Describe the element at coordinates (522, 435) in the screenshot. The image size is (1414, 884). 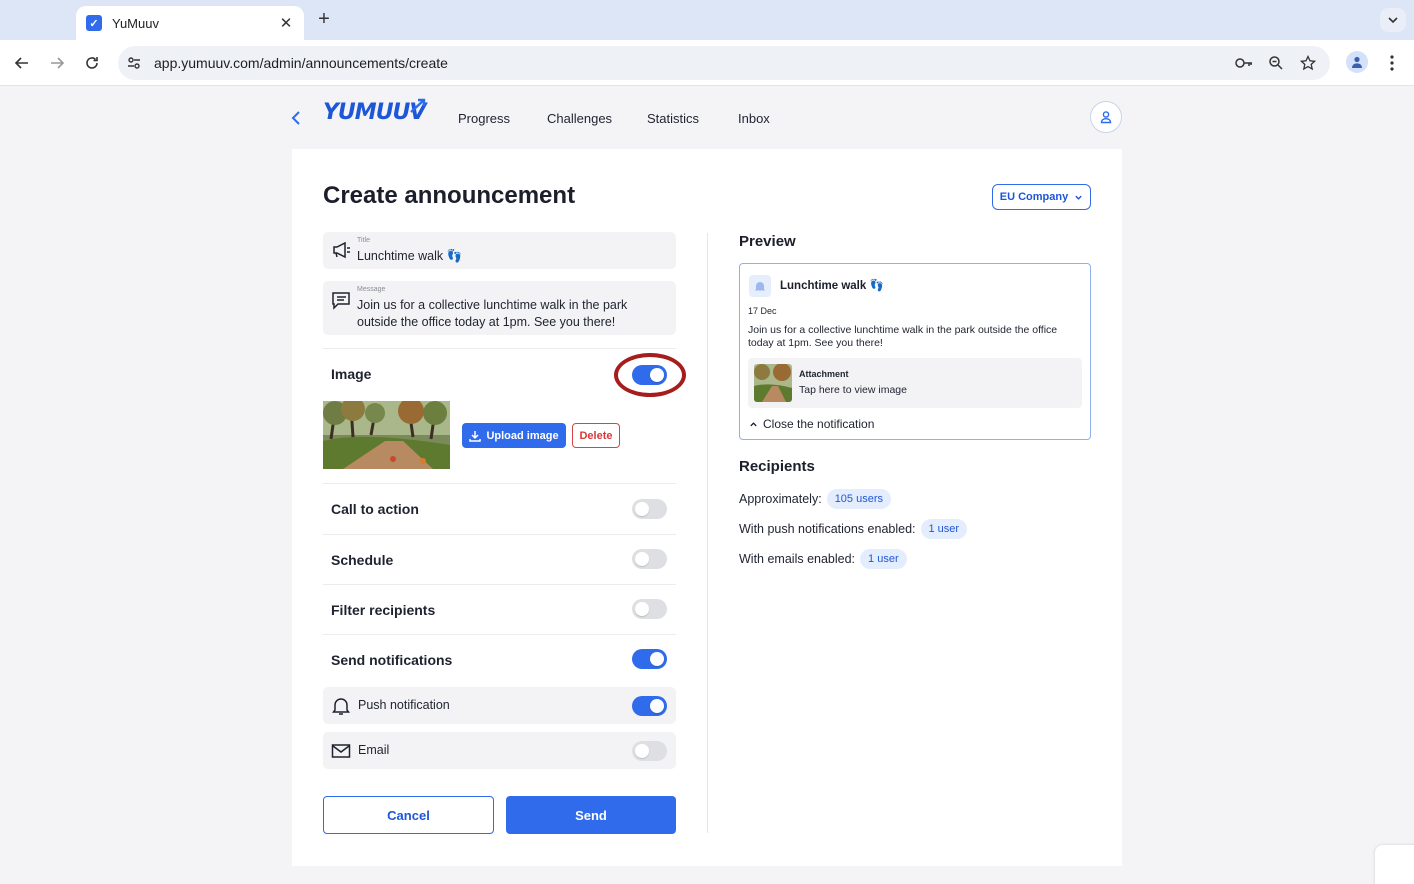
I see `upload-image-label: Upload image` at that location.